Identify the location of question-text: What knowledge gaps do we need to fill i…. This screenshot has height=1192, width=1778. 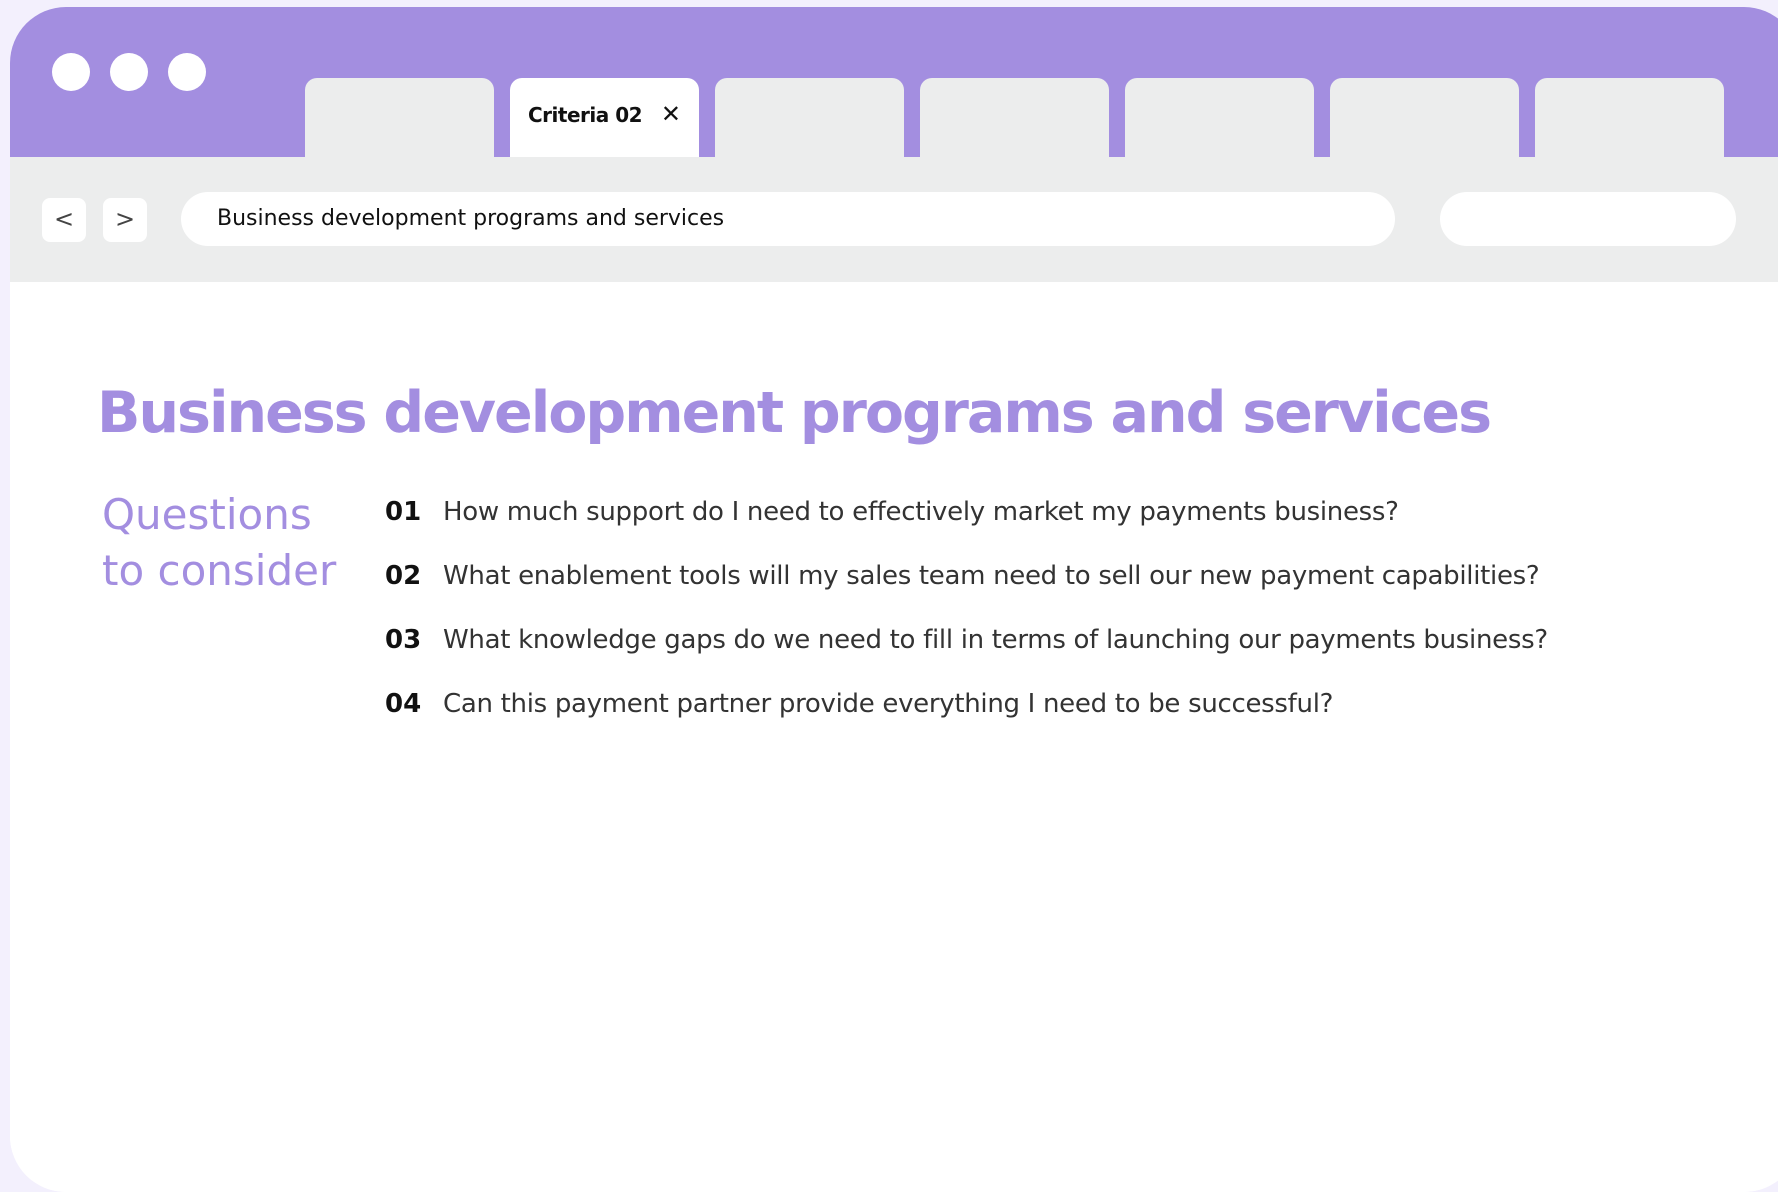
(995, 640).